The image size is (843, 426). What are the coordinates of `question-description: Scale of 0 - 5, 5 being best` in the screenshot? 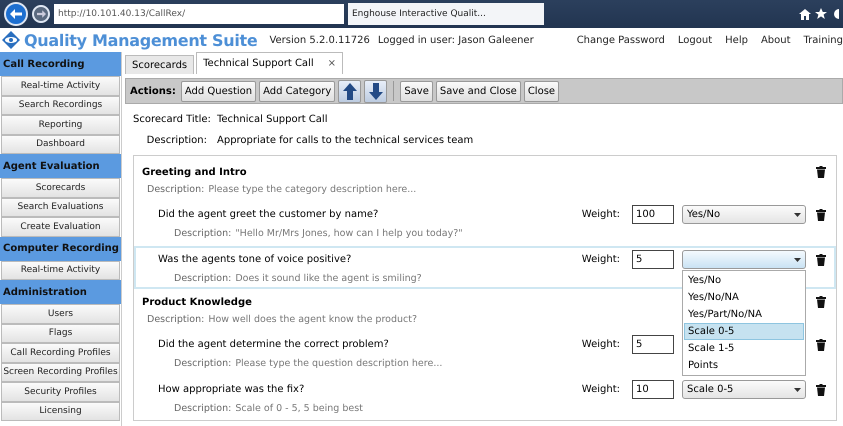 It's located at (299, 408).